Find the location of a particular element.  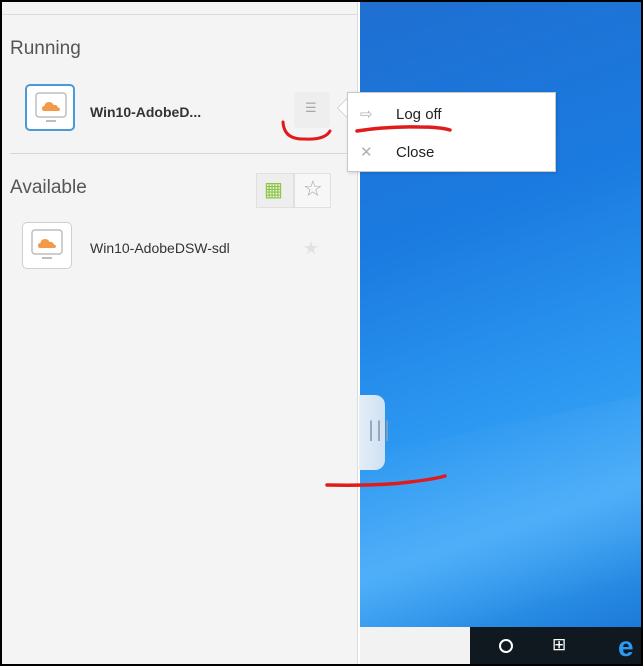

favorites-button: ☆ is located at coordinates (312, 190).